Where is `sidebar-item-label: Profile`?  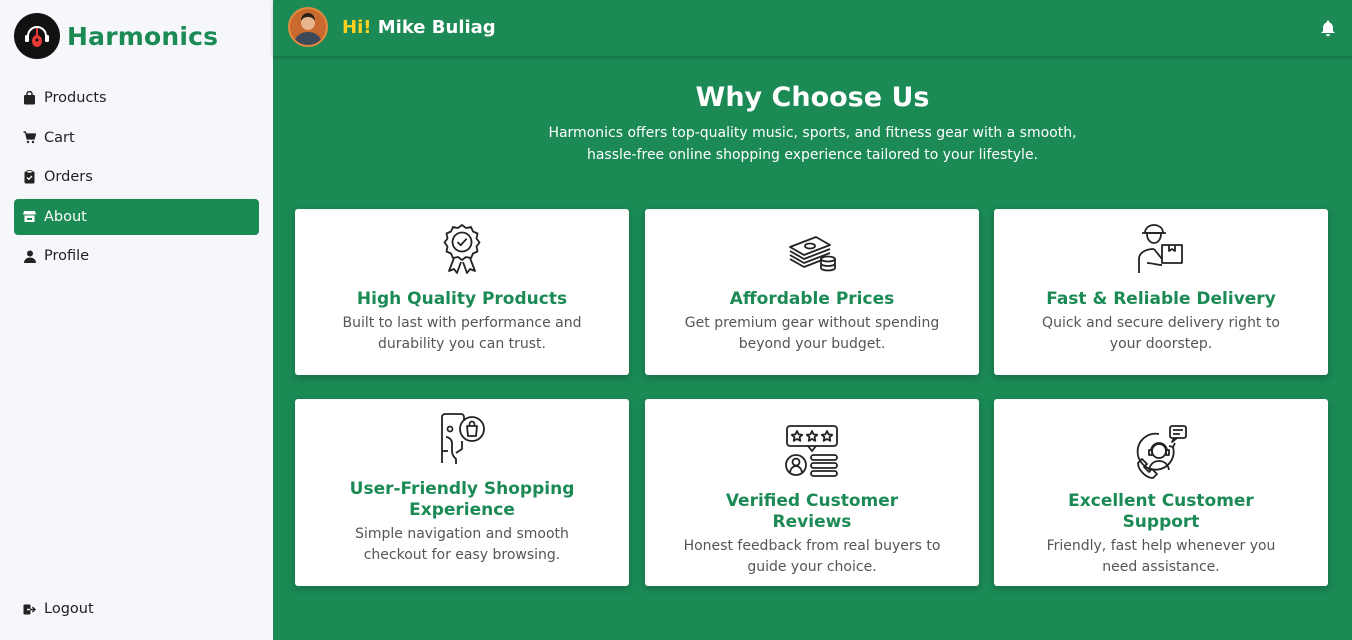
sidebar-item-label: Profile is located at coordinates (67, 256).